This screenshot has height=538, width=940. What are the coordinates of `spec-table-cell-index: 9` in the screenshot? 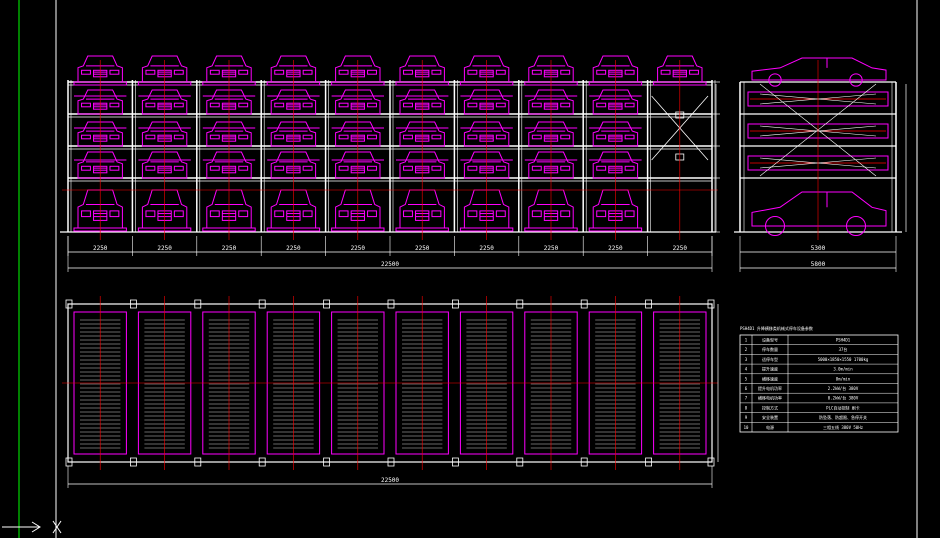 It's located at (746, 417).